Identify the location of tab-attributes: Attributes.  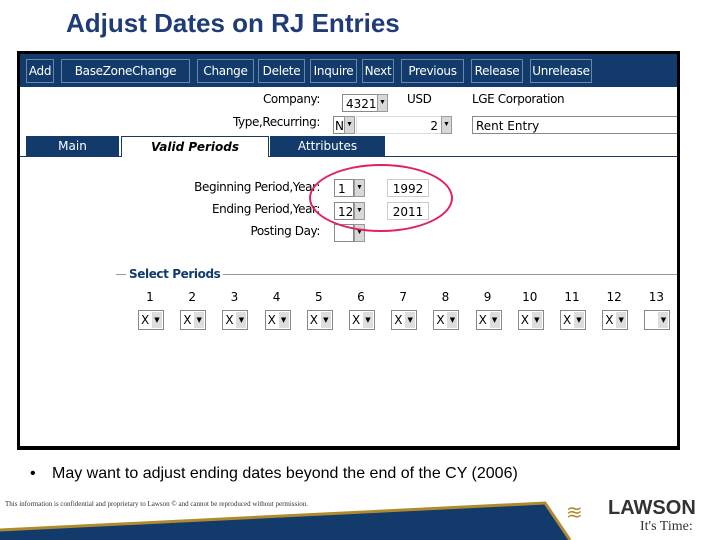
(327, 146).